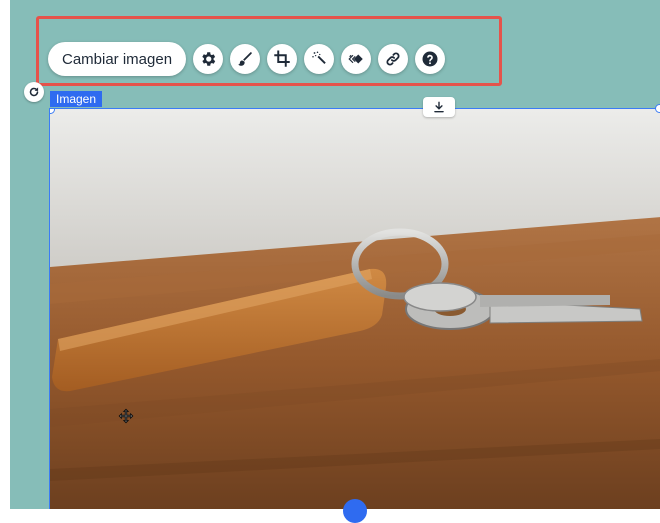  I want to click on help-icon, so click(430, 59).